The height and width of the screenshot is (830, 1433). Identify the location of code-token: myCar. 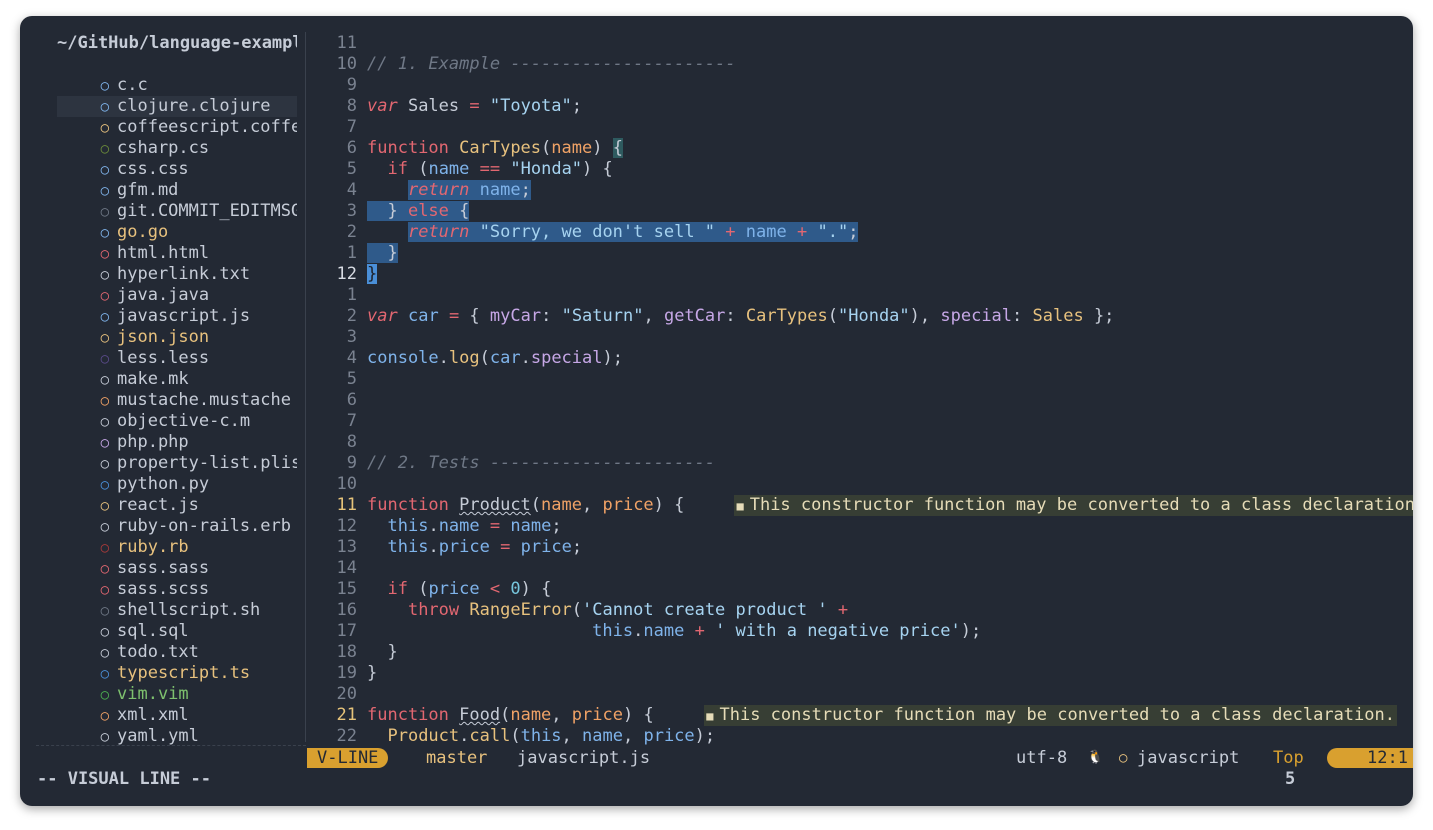
(515, 316).